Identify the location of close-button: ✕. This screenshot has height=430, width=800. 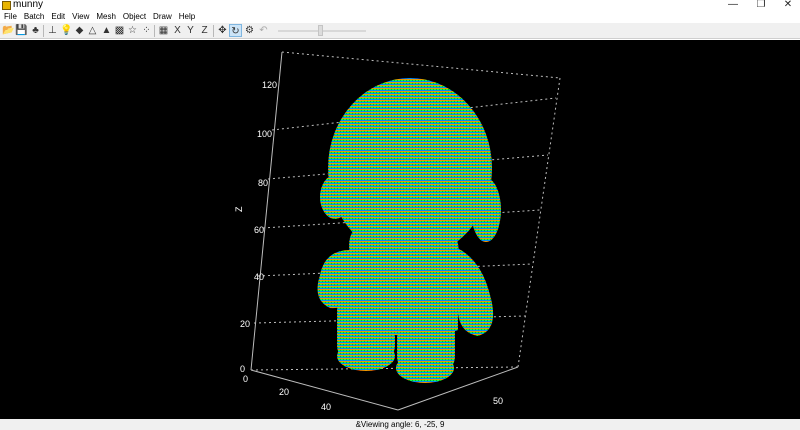
(788, 5).